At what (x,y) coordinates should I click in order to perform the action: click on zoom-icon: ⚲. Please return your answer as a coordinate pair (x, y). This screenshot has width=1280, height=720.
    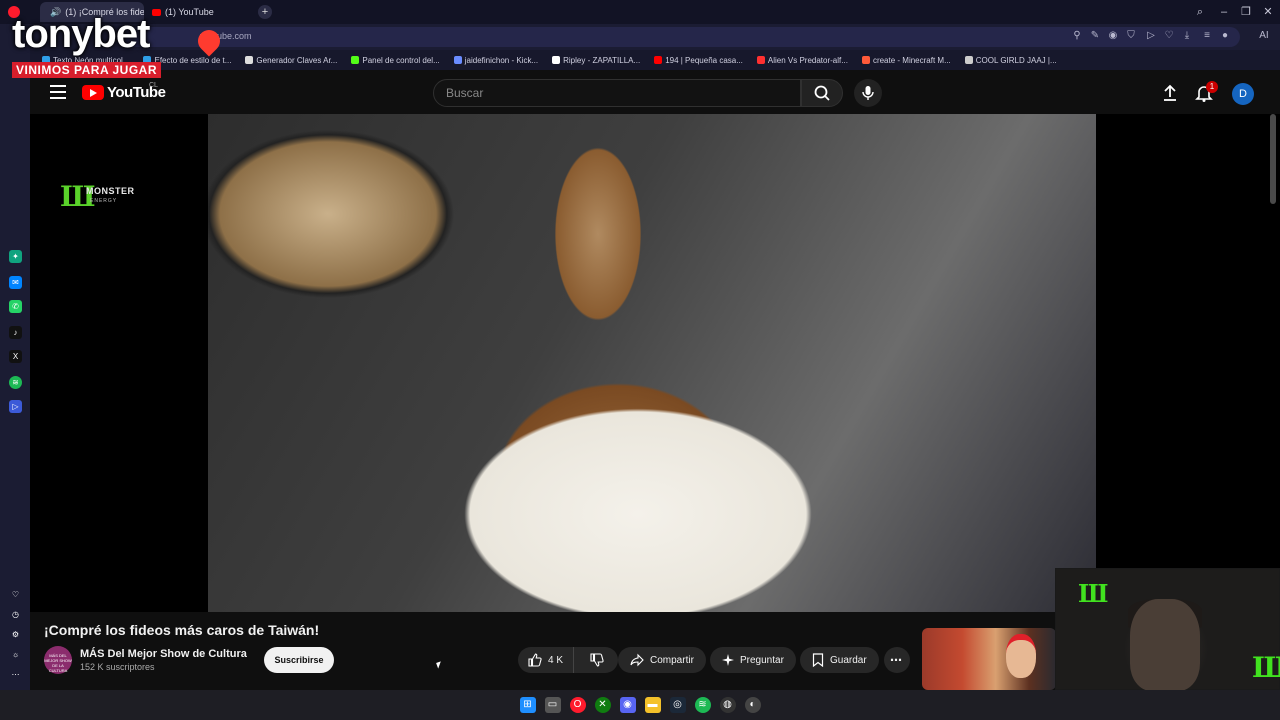
    Looking at the image, I should click on (1077, 36).